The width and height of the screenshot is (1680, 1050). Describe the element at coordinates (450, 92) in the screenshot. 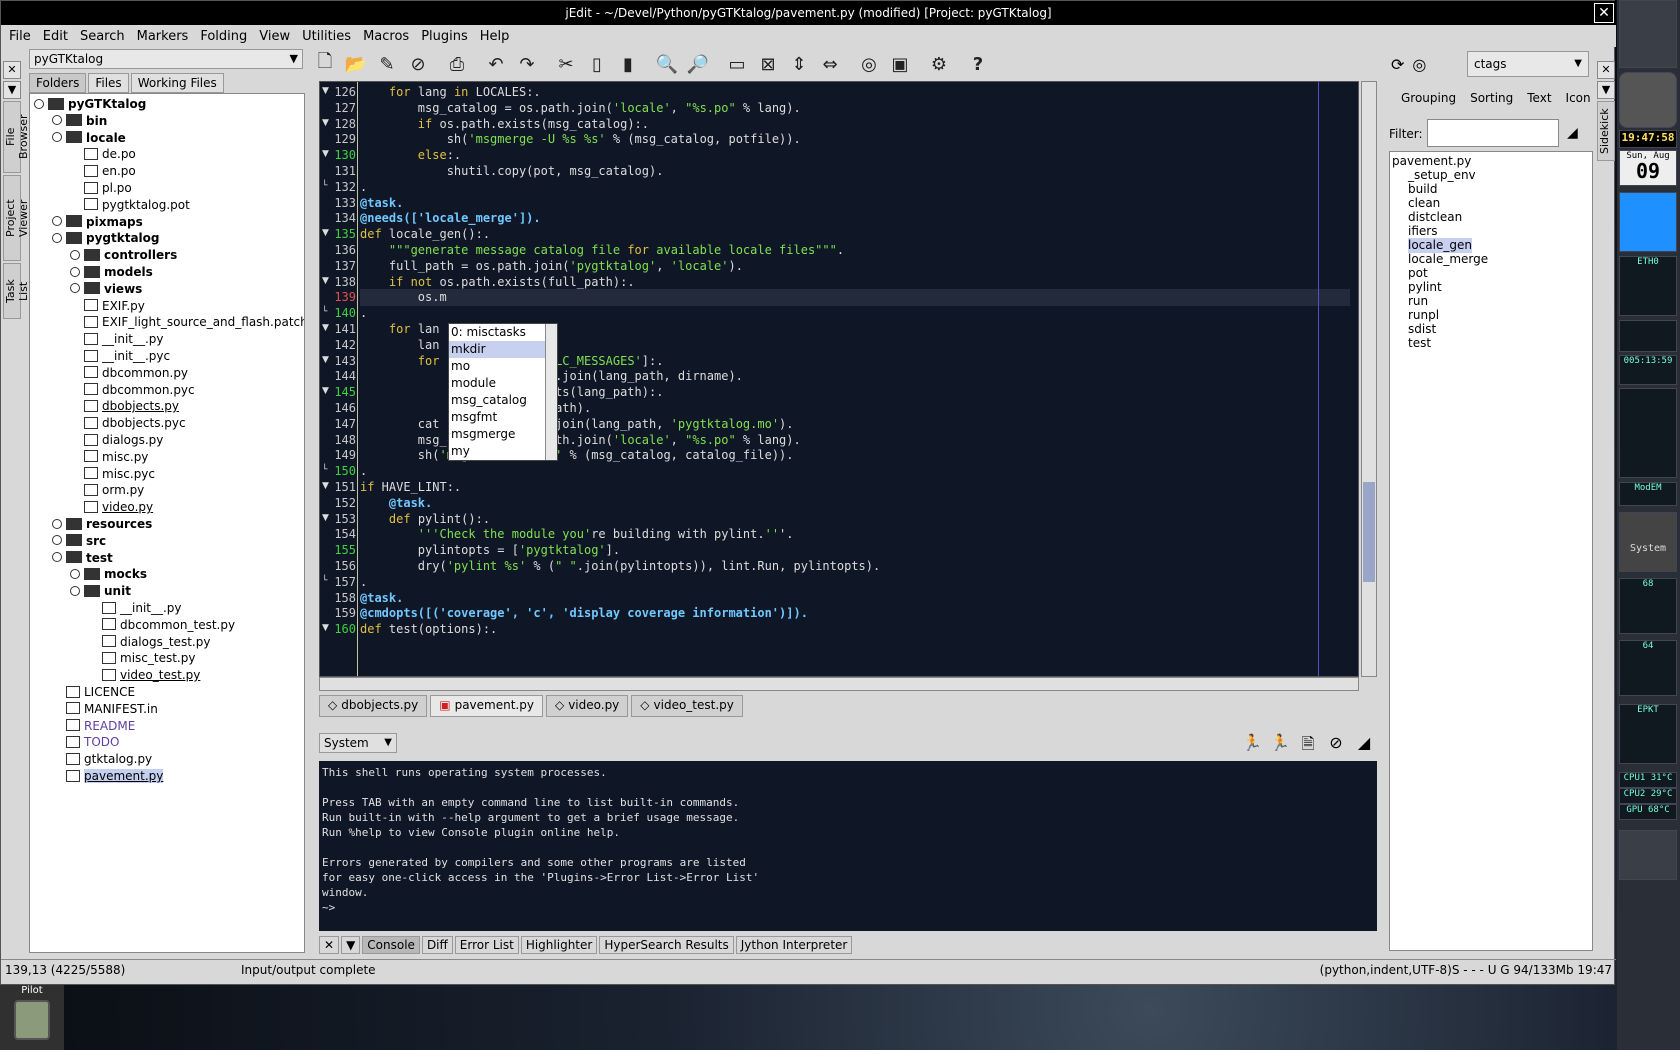

I see `code-line: for lang in LOCALES:.` at that location.